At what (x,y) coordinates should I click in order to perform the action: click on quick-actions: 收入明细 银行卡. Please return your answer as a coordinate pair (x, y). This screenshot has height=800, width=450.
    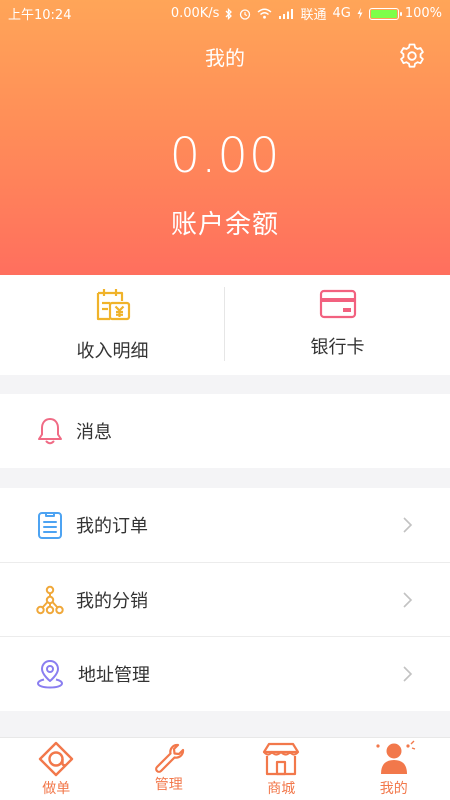
    Looking at the image, I should click on (225, 325).